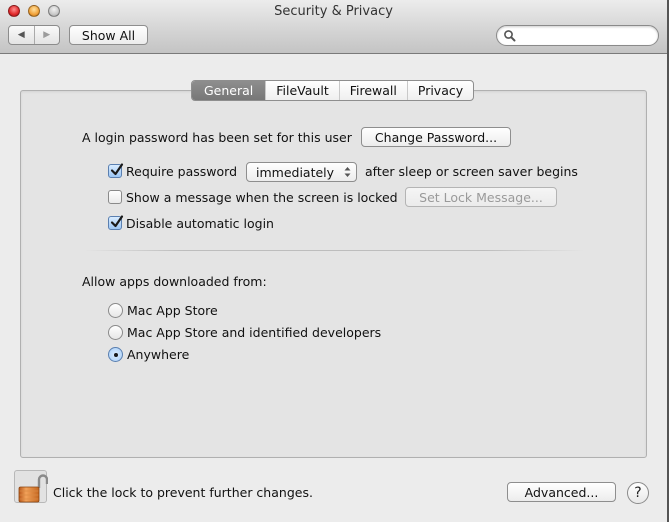 The height and width of the screenshot is (522, 669). What do you see at coordinates (262, 197) in the screenshot?
I see `show-lock-message-label: Show a message when the screen is locked` at bounding box center [262, 197].